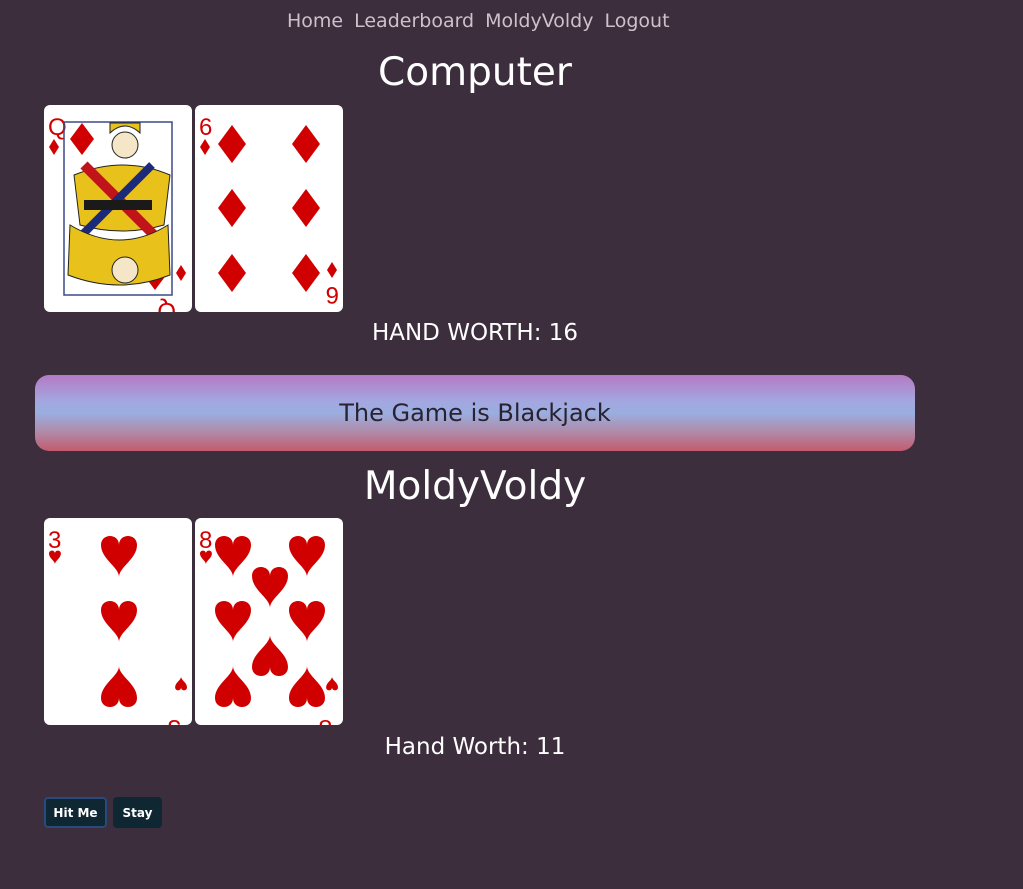 The height and width of the screenshot is (889, 1023). What do you see at coordinates (54, 540) in the screenshot?
I see `card-player-1-rank: 3` at bounding box center [54, 540].